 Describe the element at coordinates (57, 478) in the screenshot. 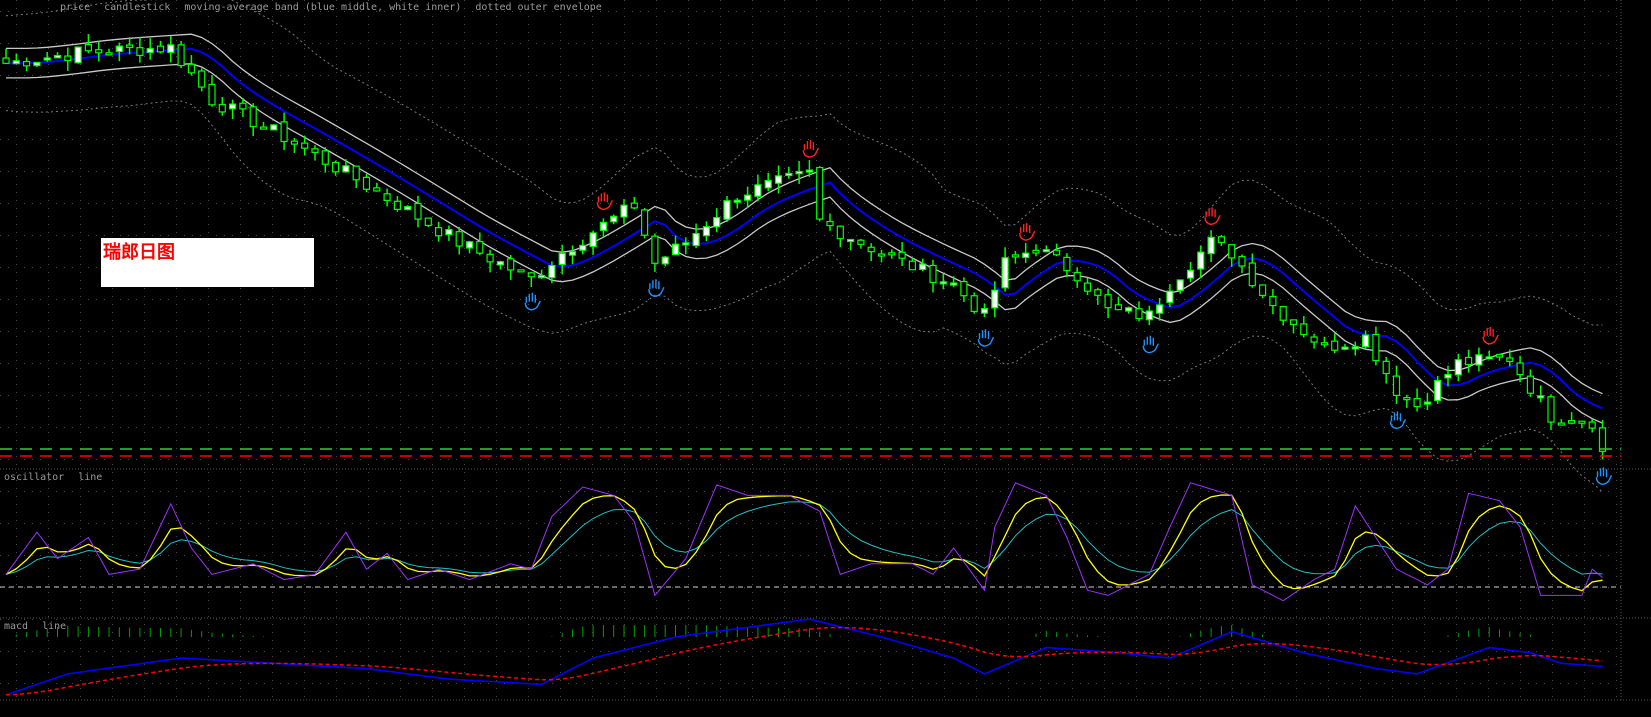

I see `oscillator-pane-header: oscillator line` at that location.